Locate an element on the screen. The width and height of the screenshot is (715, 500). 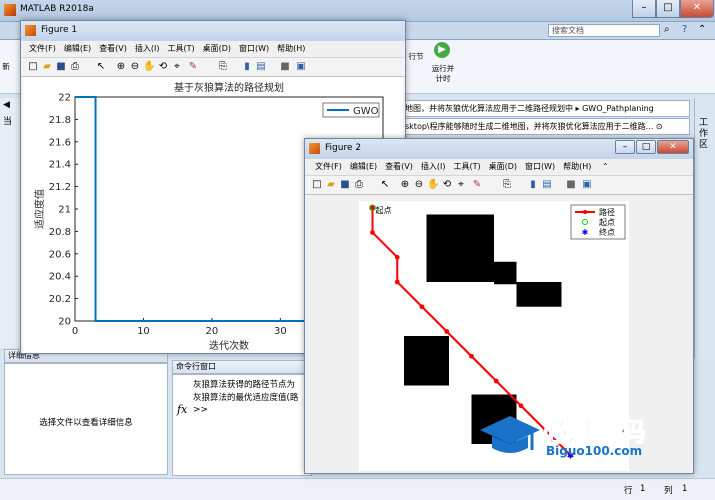
y-tick-label: 20.8 is located at coordinates (60, 232).